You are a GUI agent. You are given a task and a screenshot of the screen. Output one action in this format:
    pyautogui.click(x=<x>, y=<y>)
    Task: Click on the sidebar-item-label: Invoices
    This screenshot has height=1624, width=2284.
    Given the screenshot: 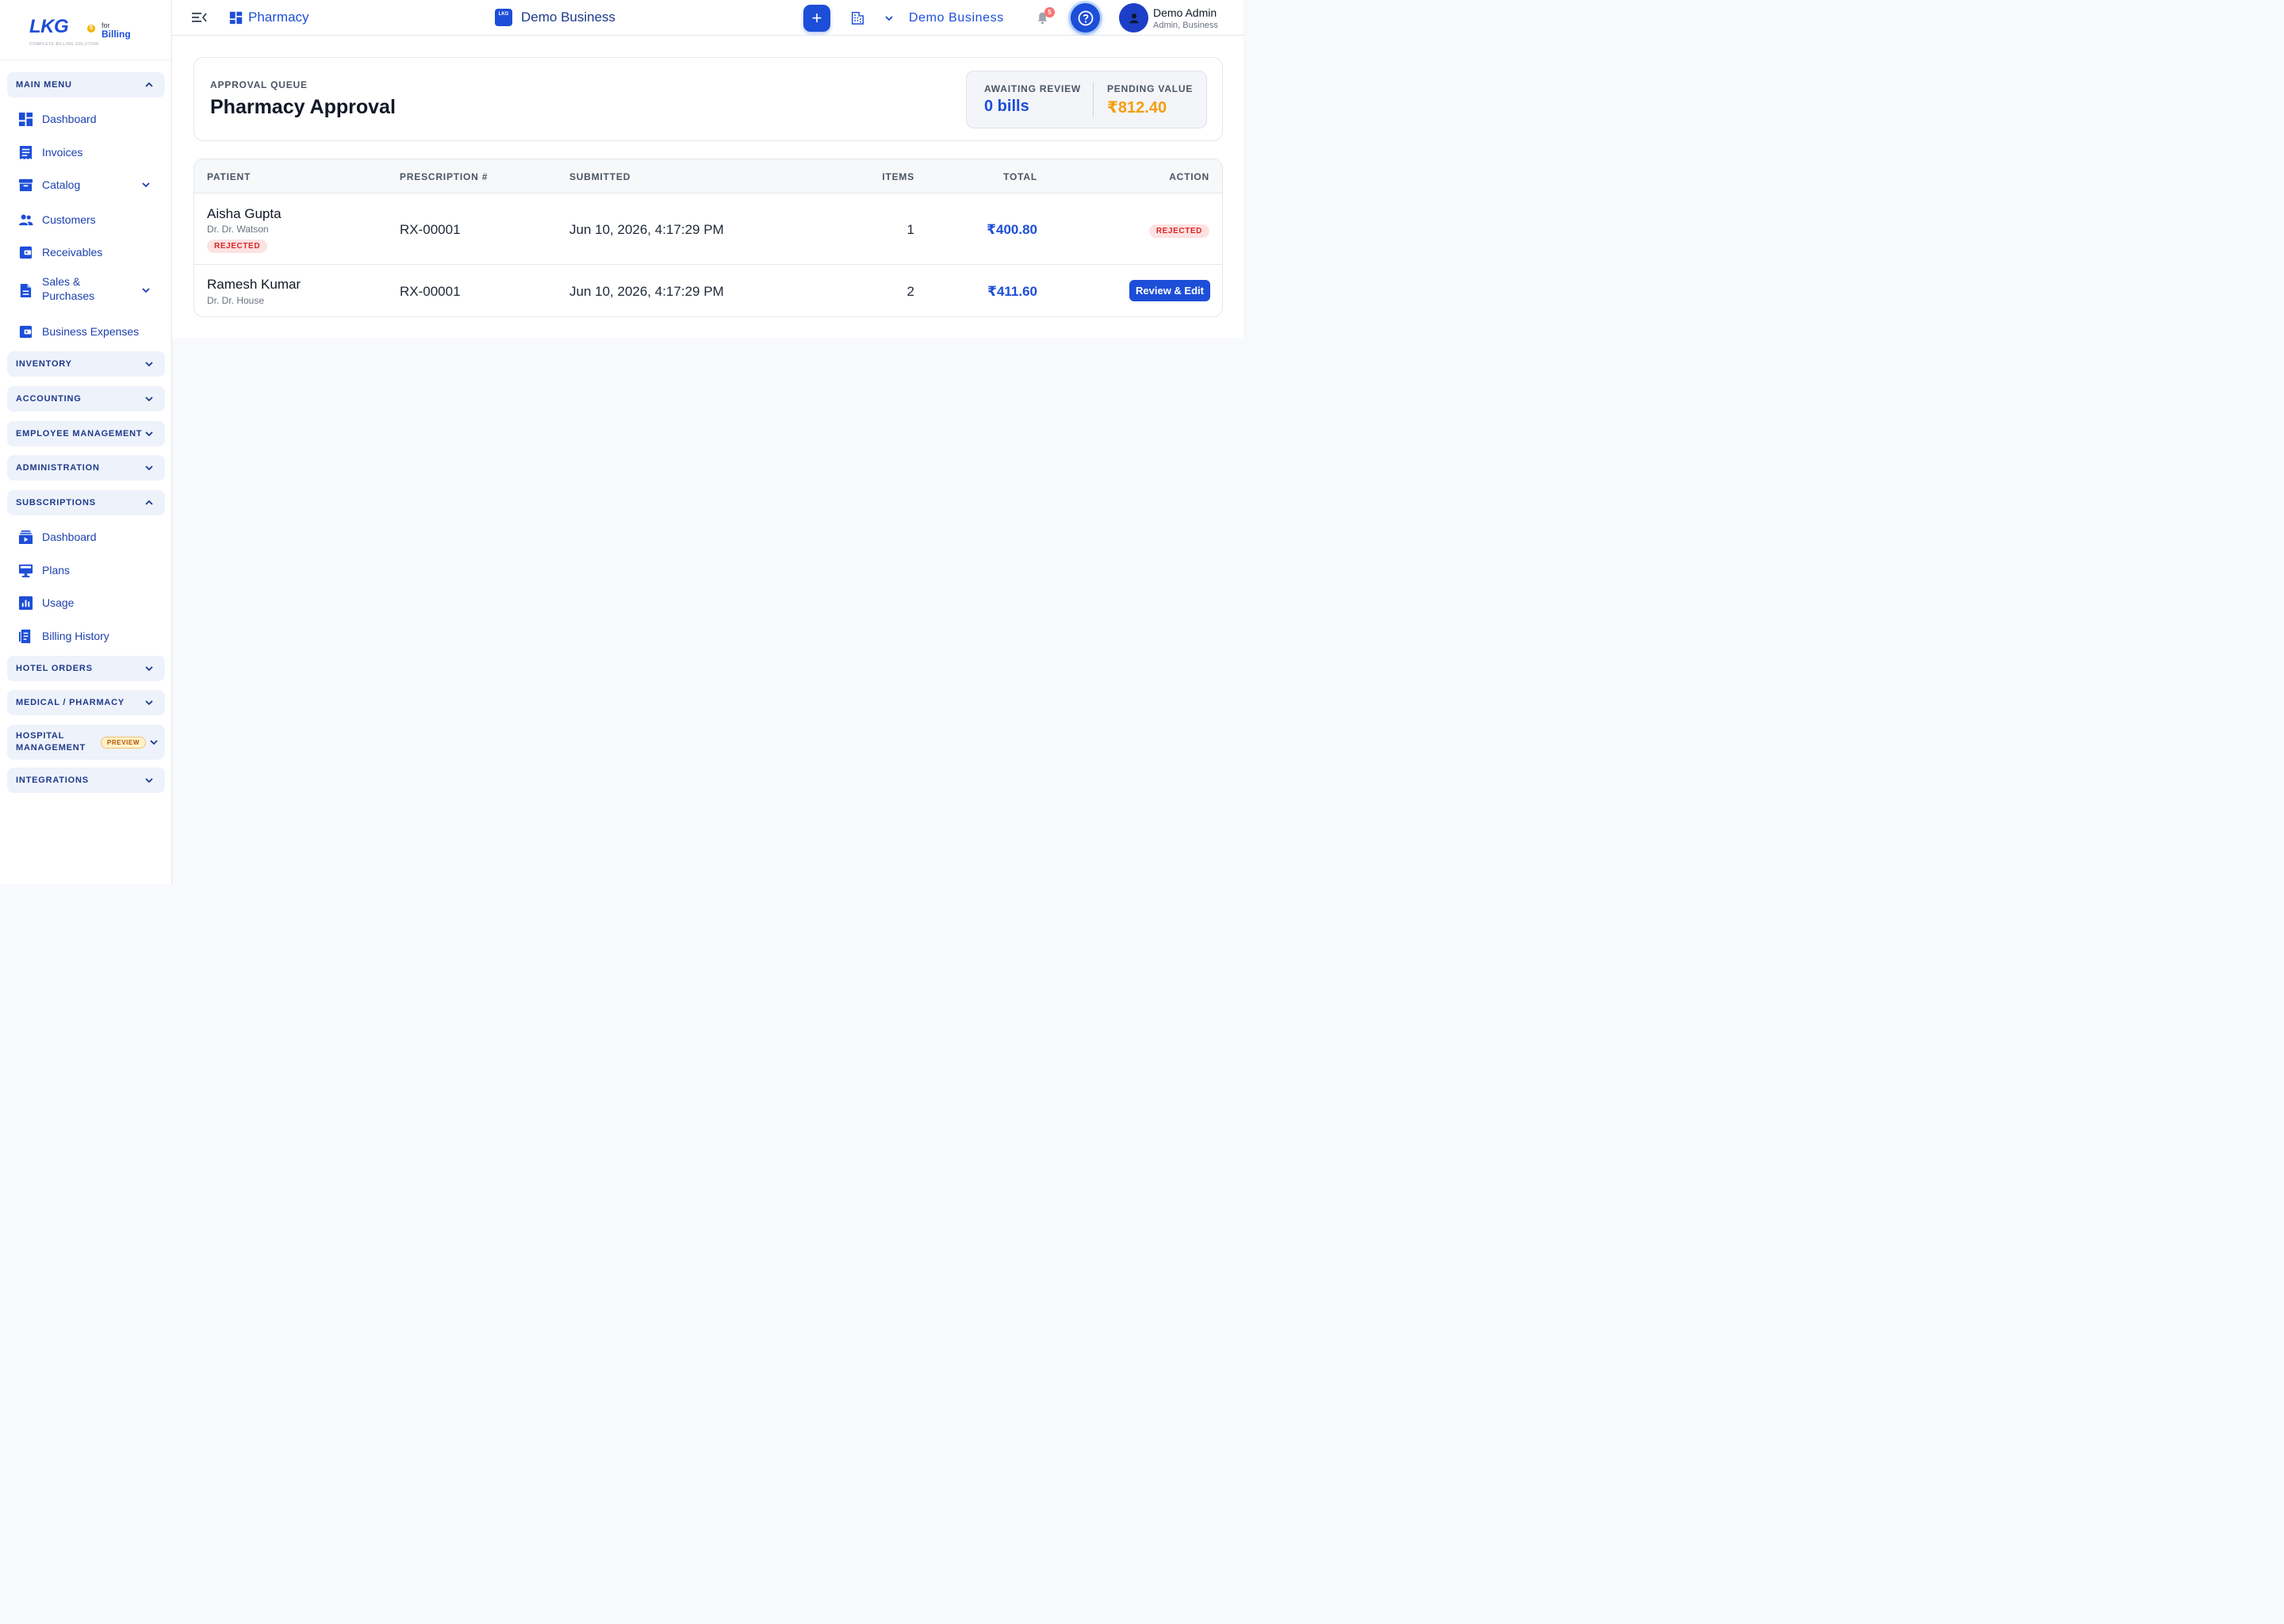 What is the action you would take?
    pyautogui.click(x=62, y=152)
    